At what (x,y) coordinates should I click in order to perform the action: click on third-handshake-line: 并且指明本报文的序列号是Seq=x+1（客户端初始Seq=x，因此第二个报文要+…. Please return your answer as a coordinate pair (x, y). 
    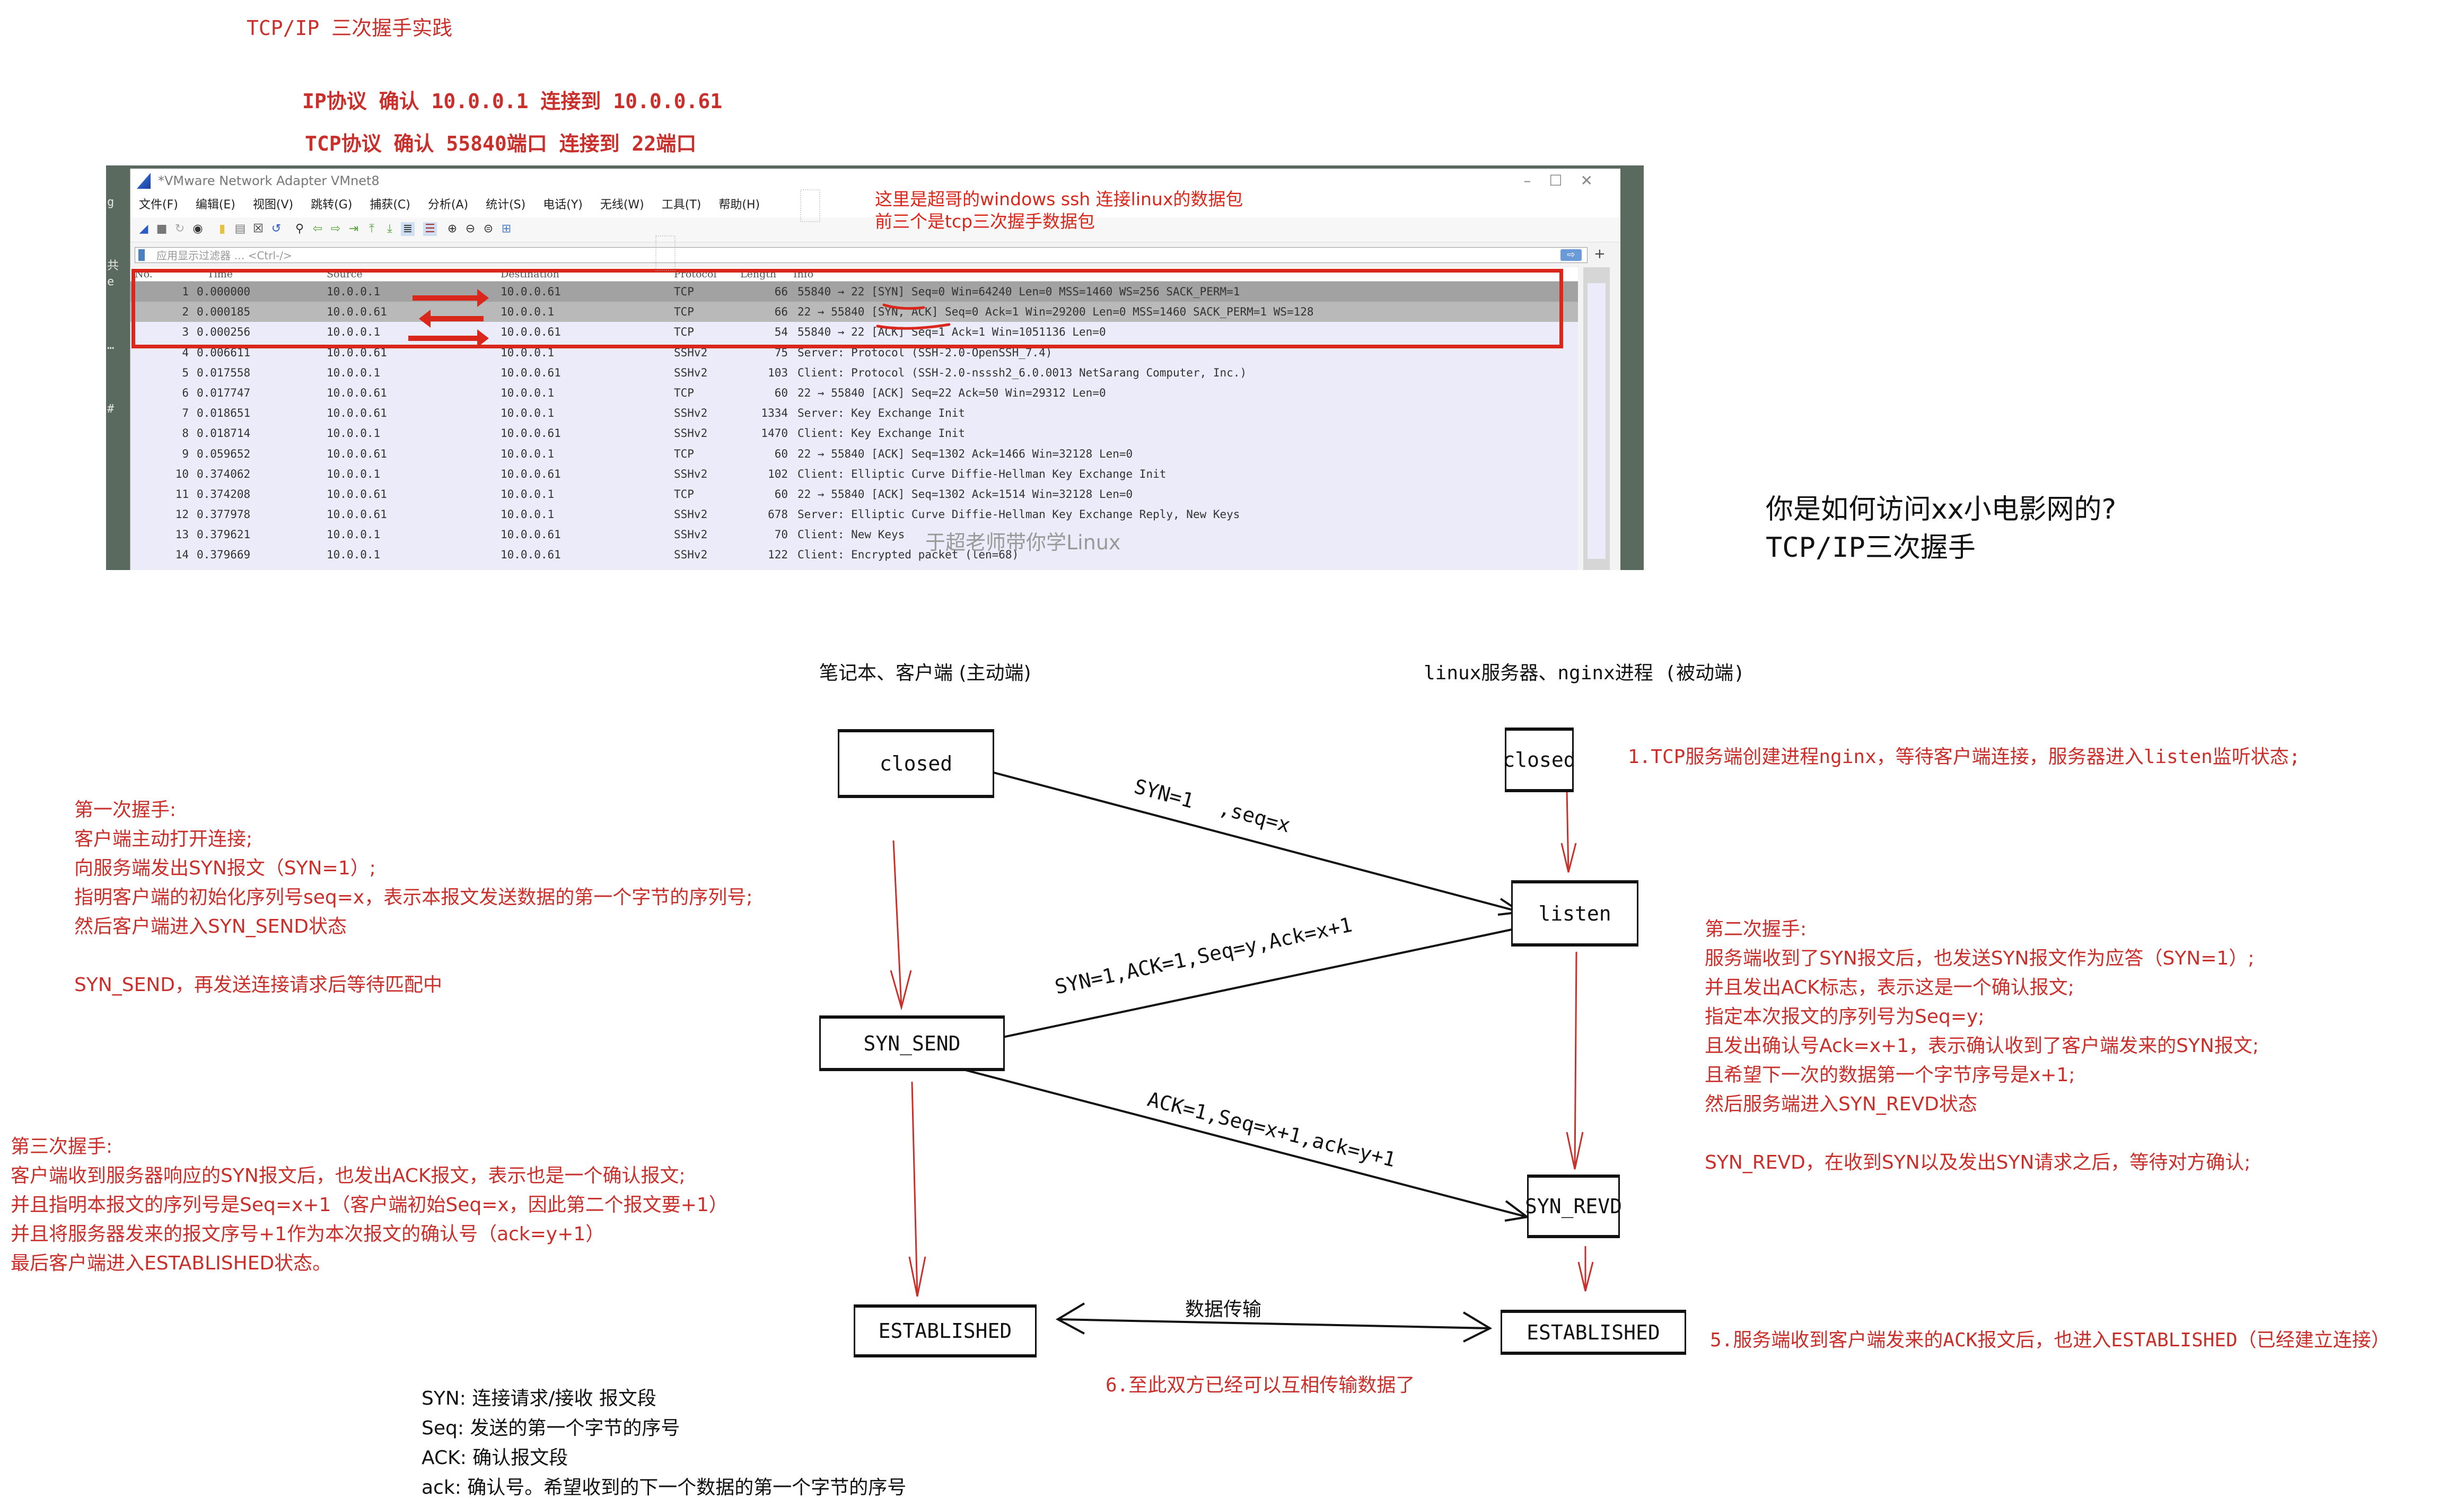
    Looking at the image, I should click on (369, 1205).